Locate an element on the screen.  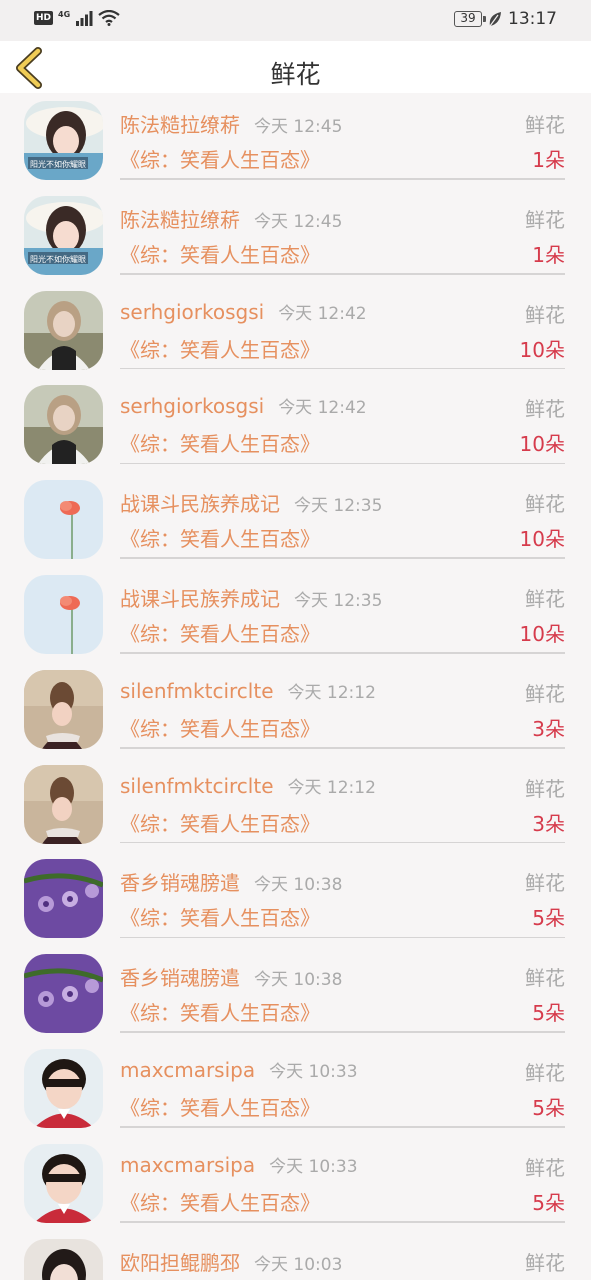
list-item: 战课斗民族养成记 今天 12:35 鲜花 《综：笑看人生百态》 10朵 is located at coordinates (295, 614).